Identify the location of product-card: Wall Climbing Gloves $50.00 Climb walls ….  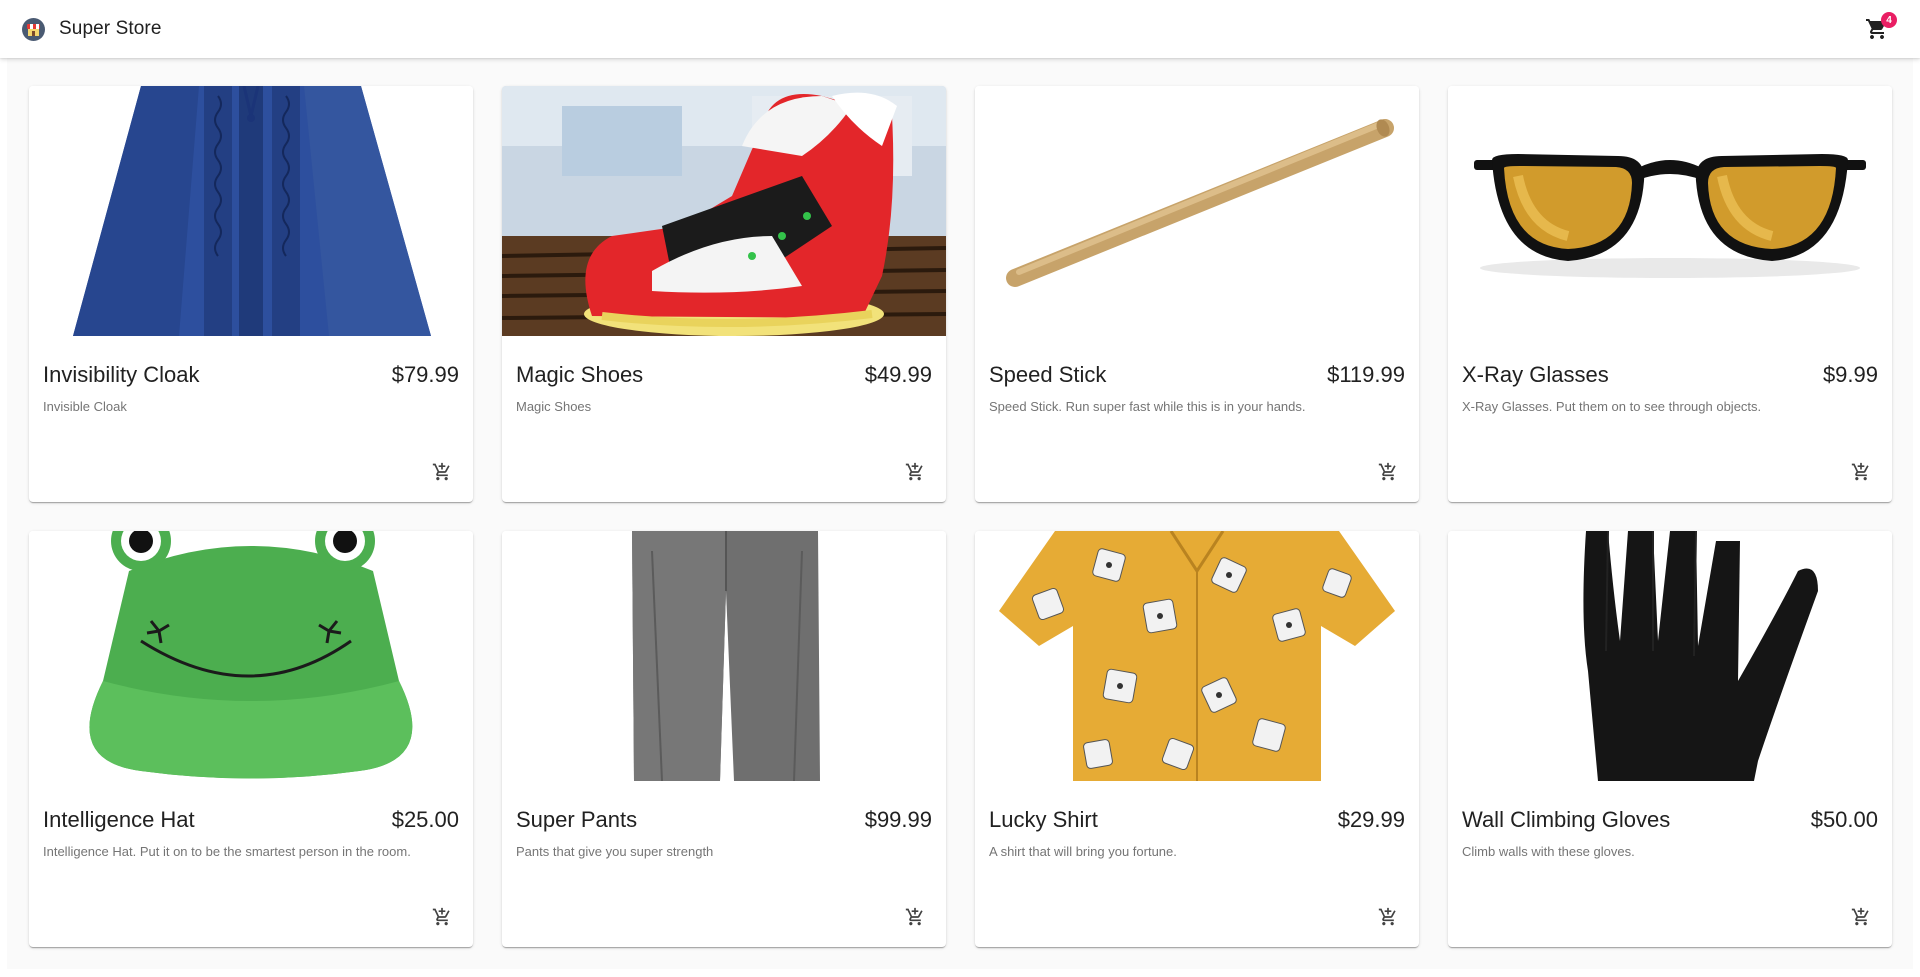
(1670, 739).